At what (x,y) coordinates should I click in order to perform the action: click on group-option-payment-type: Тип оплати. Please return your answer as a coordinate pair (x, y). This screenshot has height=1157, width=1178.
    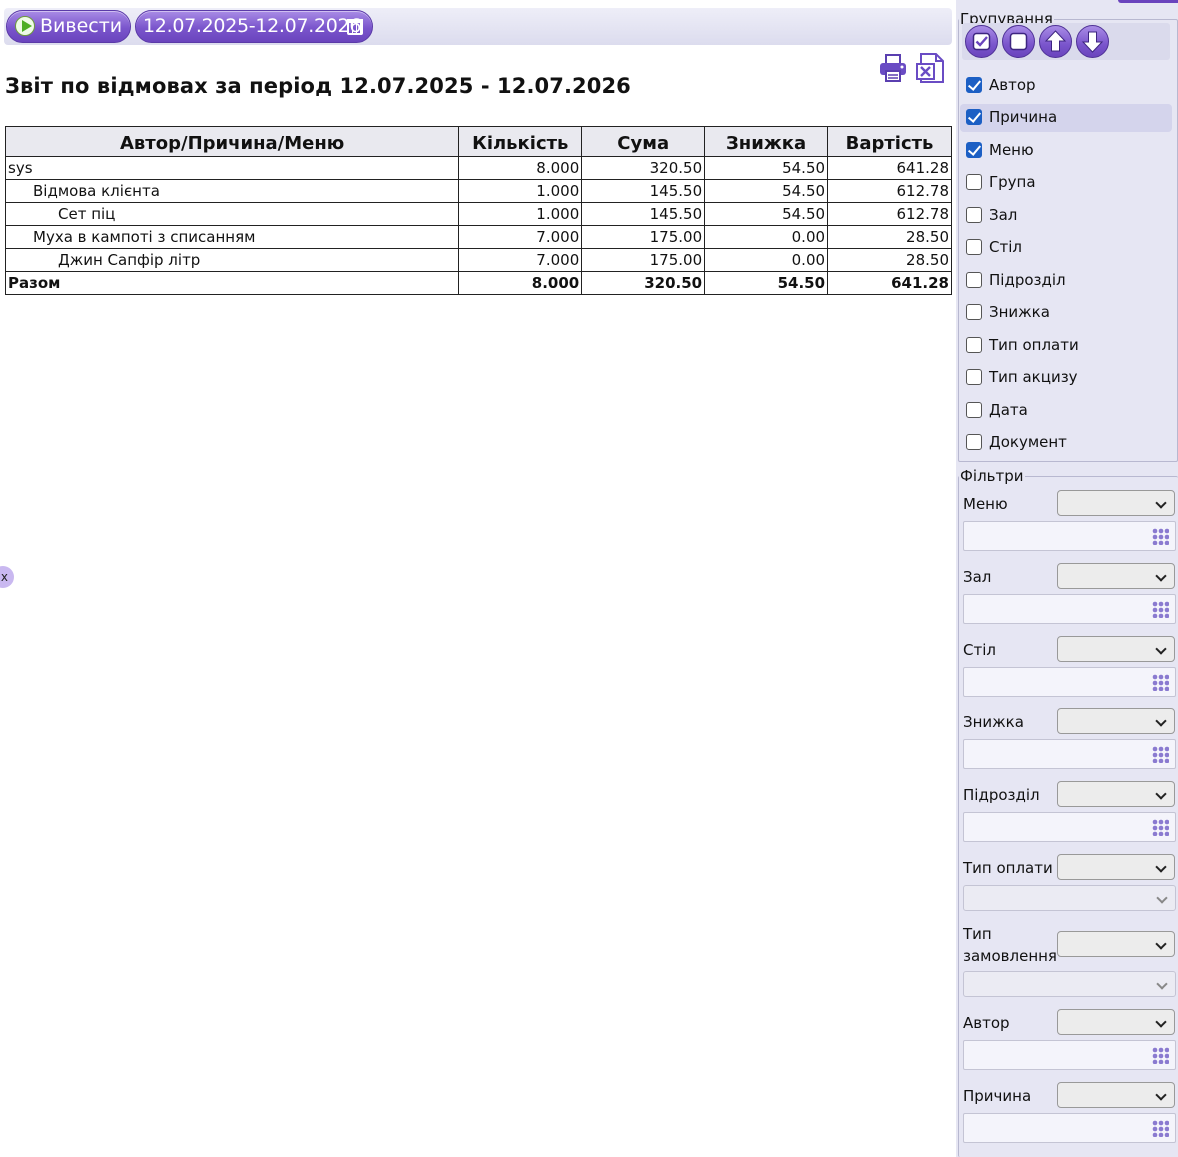
    Looking at the image, I should click on (1066, 346).